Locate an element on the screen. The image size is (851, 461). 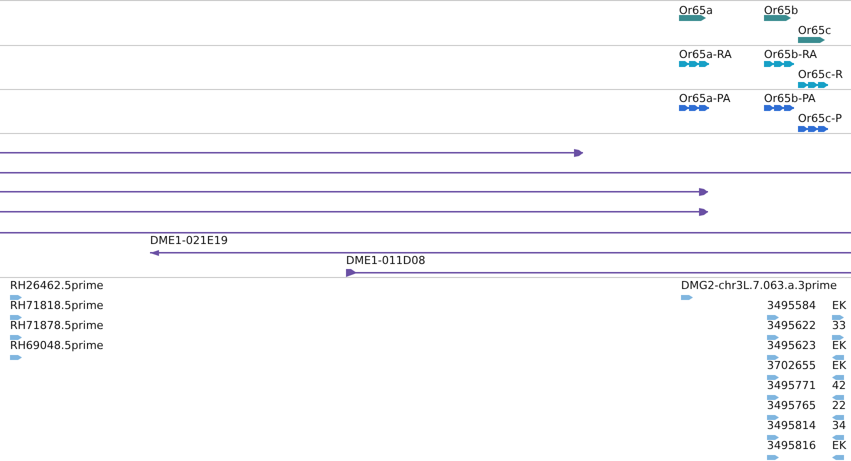
feature-label: 42 is located at coordinates (839, 385).